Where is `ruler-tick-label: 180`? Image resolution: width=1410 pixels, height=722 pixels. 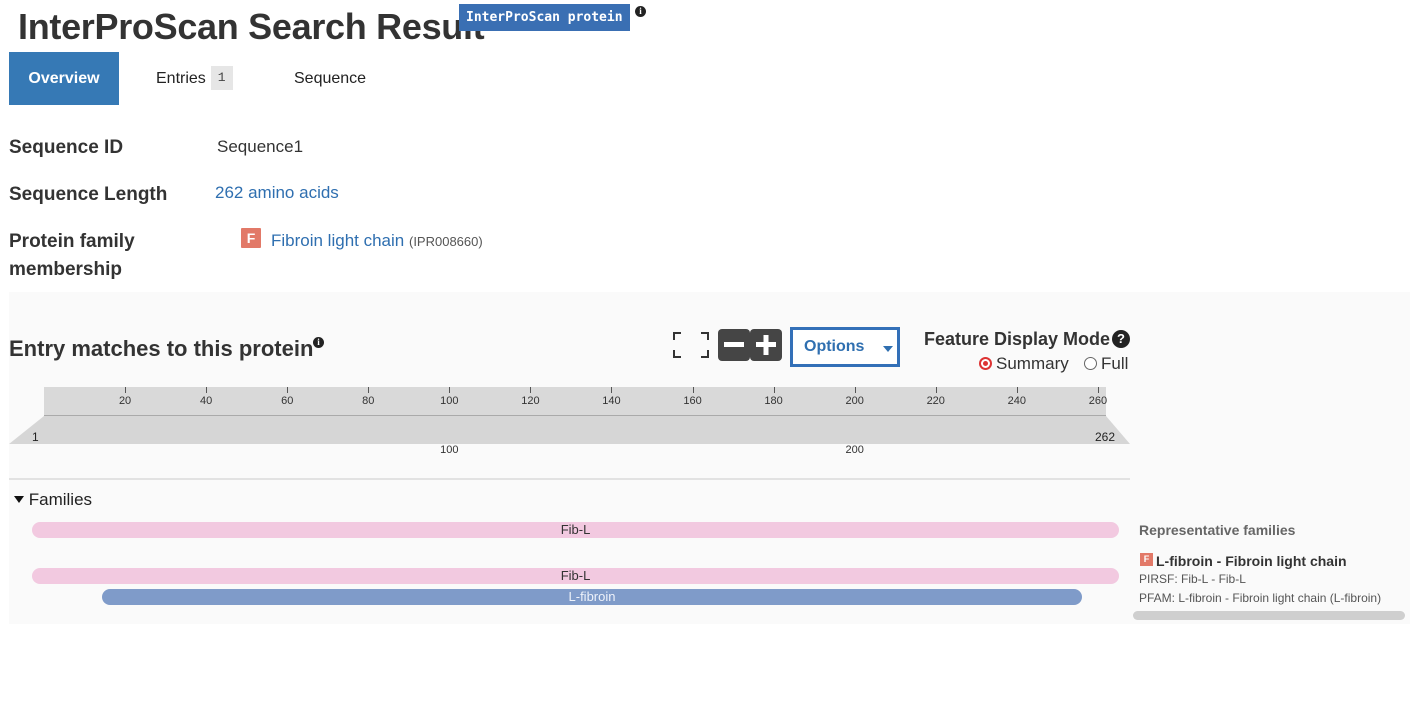 ruler-tick-label: 180 is located at coordinates (773, 401).